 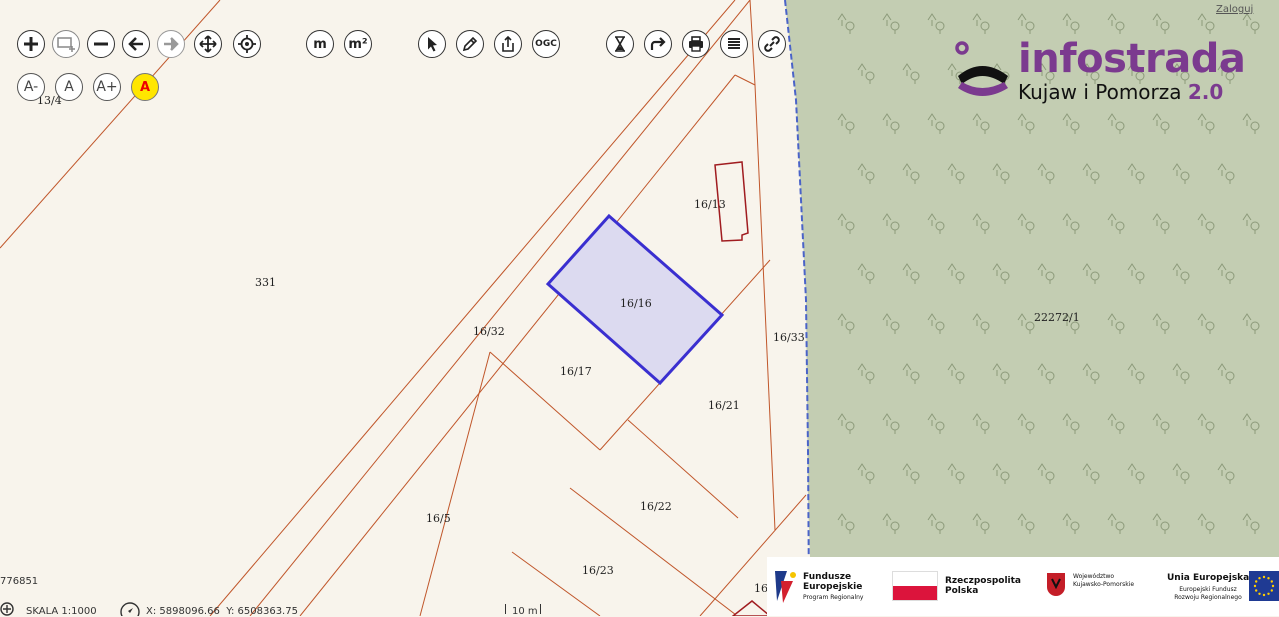 I want to click on pan-button, so click(x=208, y=44).